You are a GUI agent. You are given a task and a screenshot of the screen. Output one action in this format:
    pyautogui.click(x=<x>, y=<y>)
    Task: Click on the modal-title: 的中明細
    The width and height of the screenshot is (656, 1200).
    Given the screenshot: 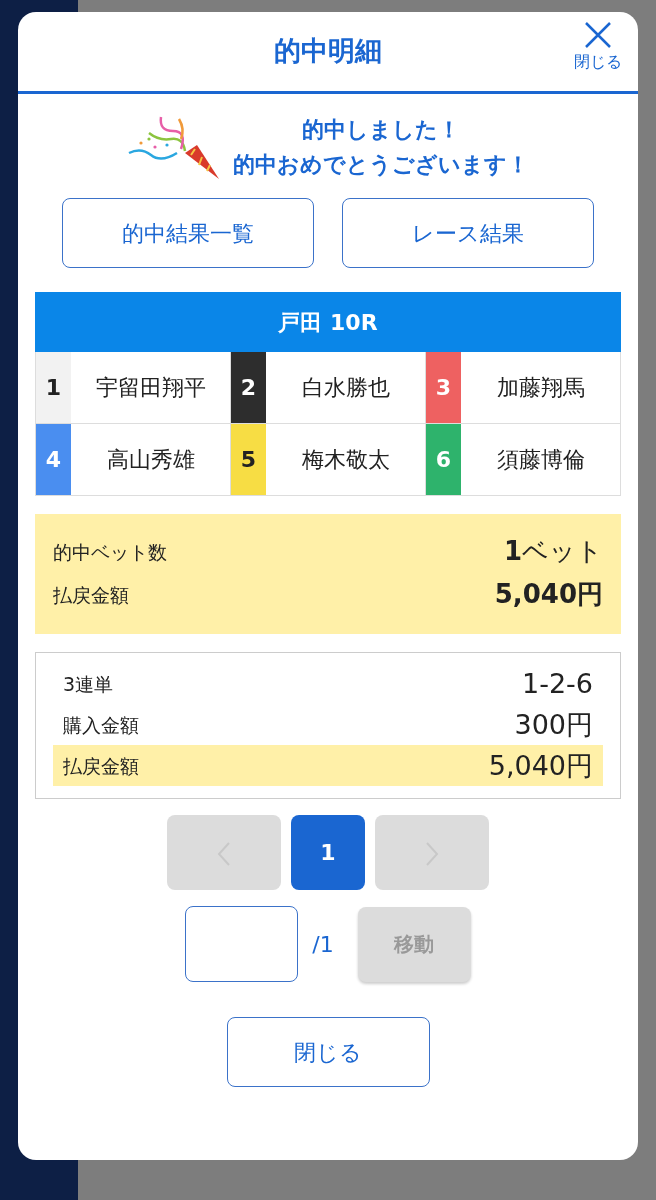 What is the action you would take?
    pyautogui.click(x=328, y=51)
    